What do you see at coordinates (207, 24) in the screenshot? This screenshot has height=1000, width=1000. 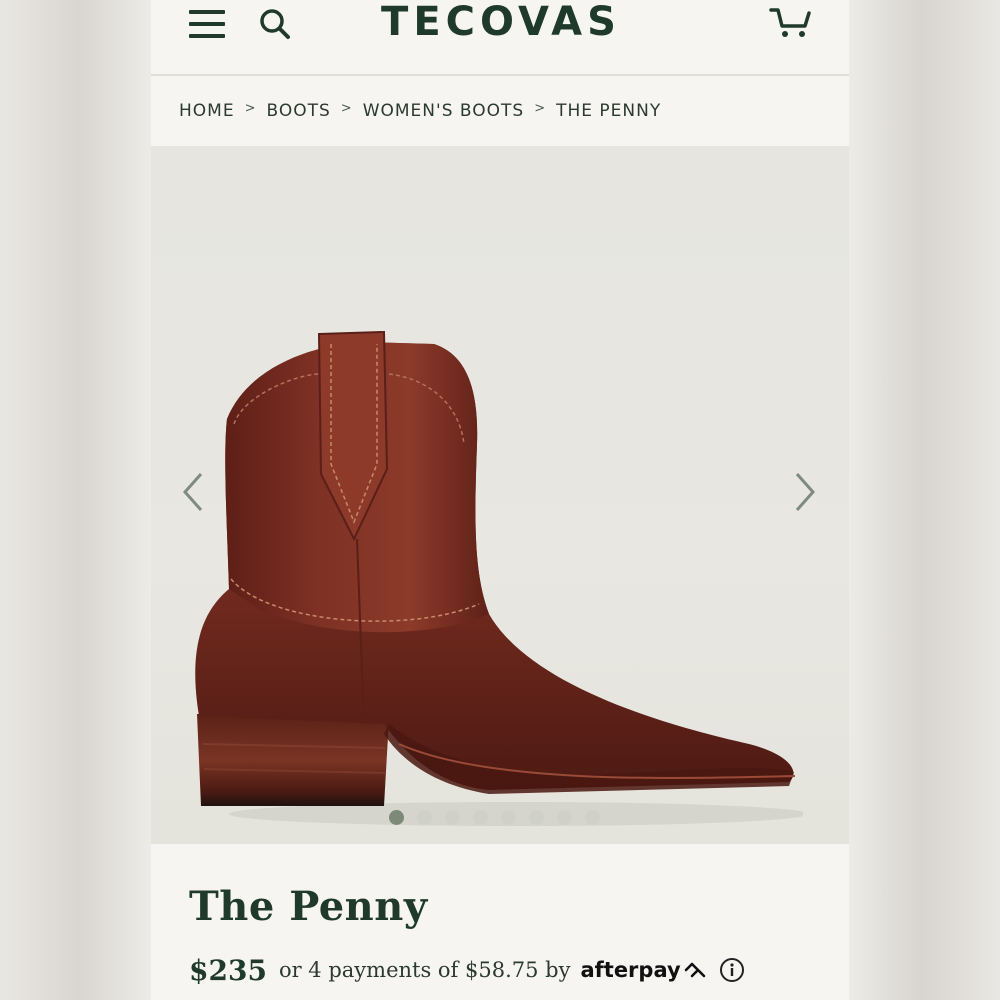 I see `hamburger-menu-icon` at bounding box center [207, 24].